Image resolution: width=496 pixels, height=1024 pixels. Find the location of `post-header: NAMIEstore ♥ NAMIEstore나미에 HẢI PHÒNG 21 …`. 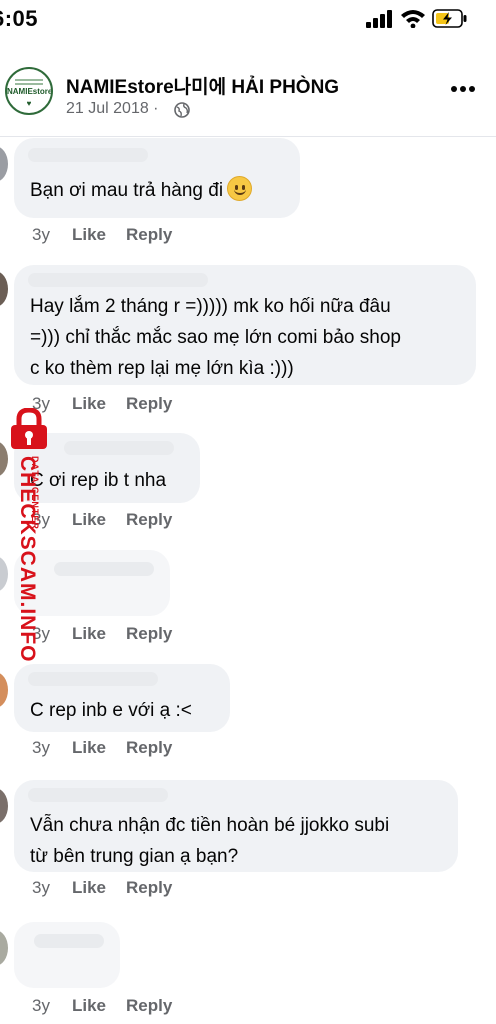

post-header: NAMIEstore ♥ NAMIEstore나미에 HẢI PHÒNG 21 … is located at coordinates (248, 95).